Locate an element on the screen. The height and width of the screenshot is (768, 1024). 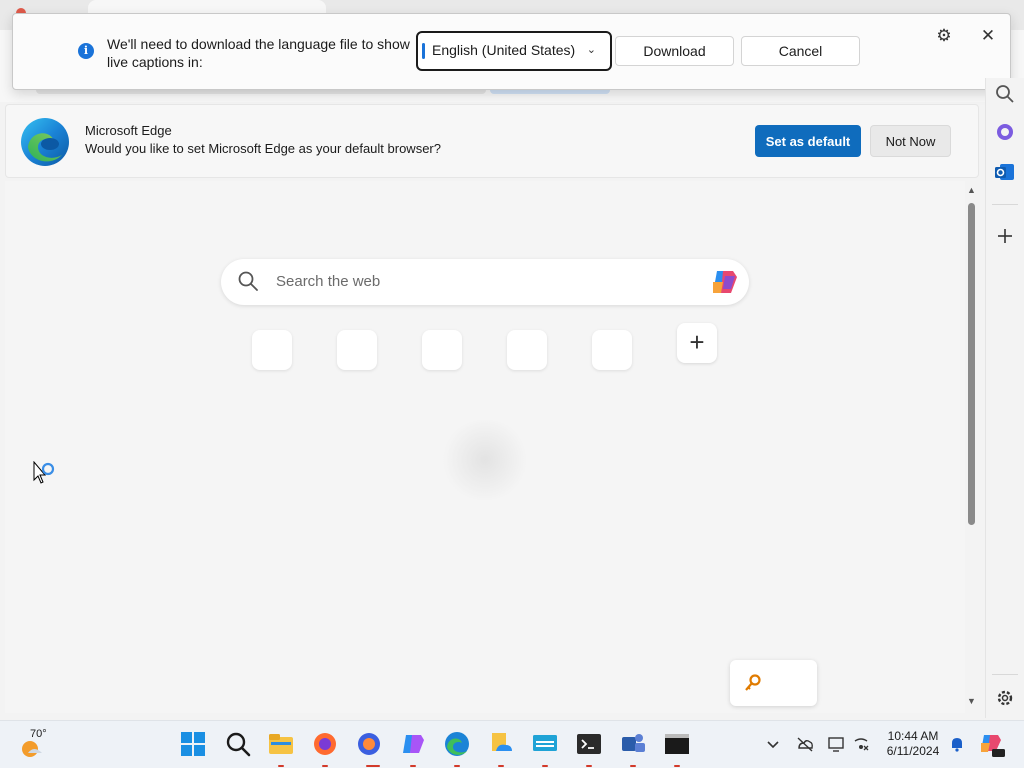
search-box: Search the web is located at coordinates (485, 282).